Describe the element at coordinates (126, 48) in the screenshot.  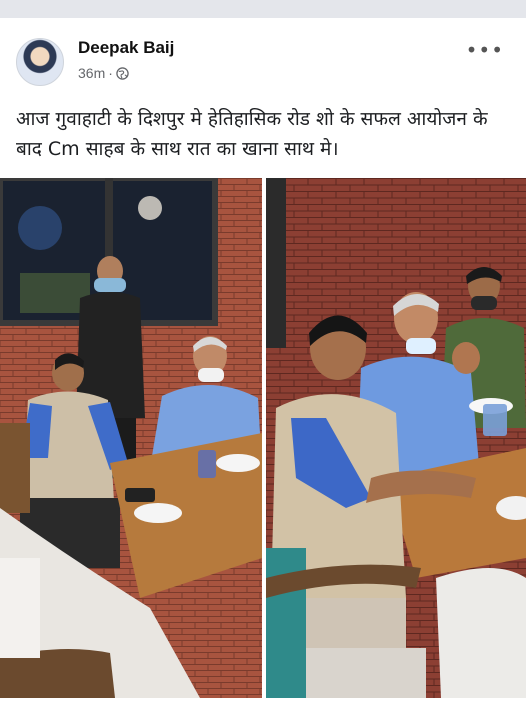
I see `author-name: Deepak Baij` at that location.